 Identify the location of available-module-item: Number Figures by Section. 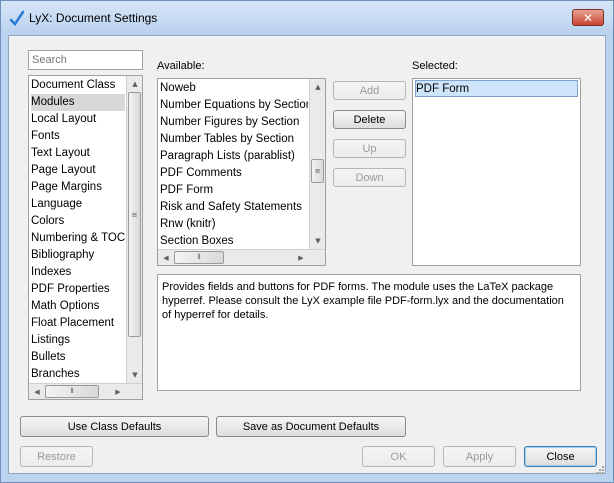
(234, 122).